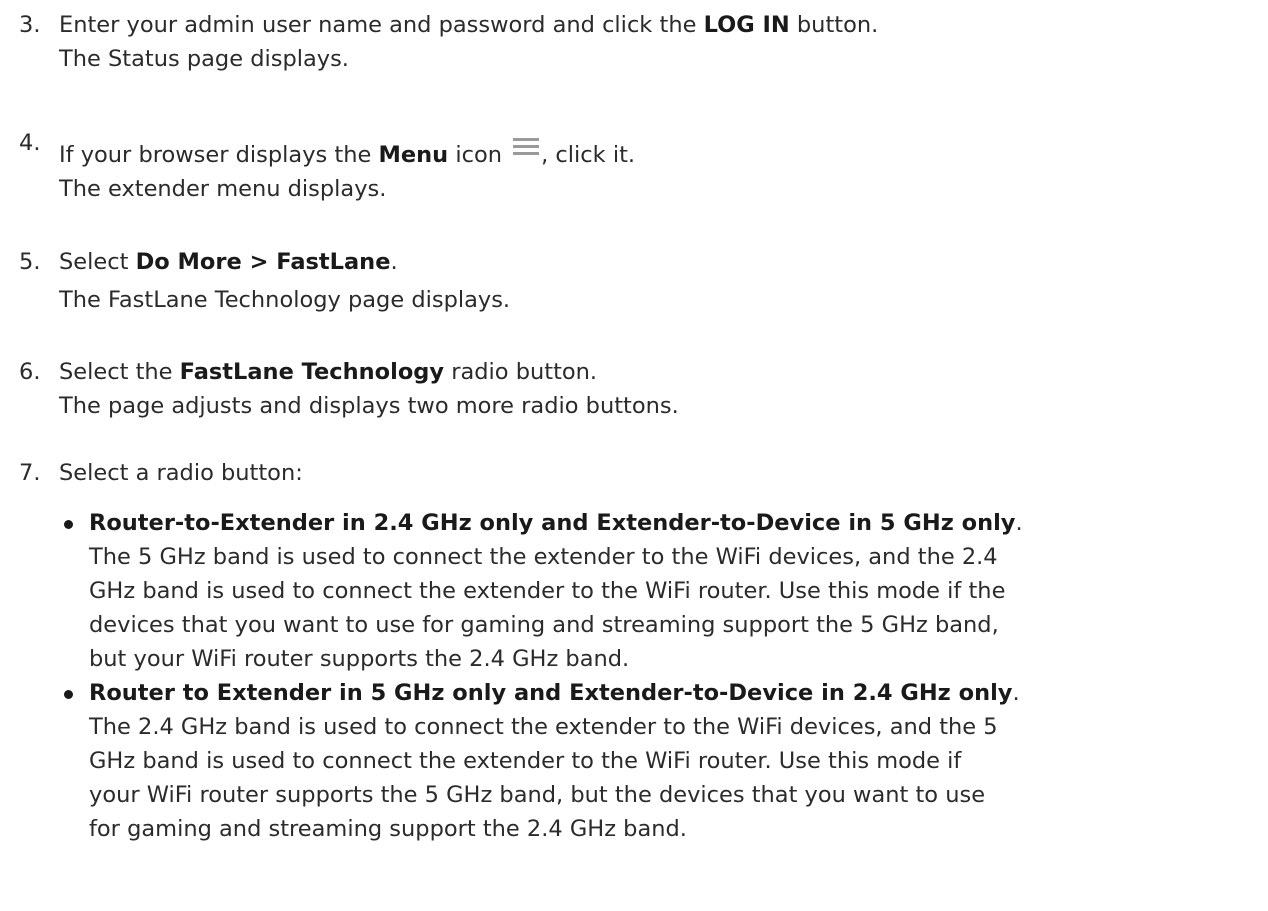  Describe the element at coordinates (181, 473) in the screenshot. I see `step-instruction: Select a radio button:` at that location.